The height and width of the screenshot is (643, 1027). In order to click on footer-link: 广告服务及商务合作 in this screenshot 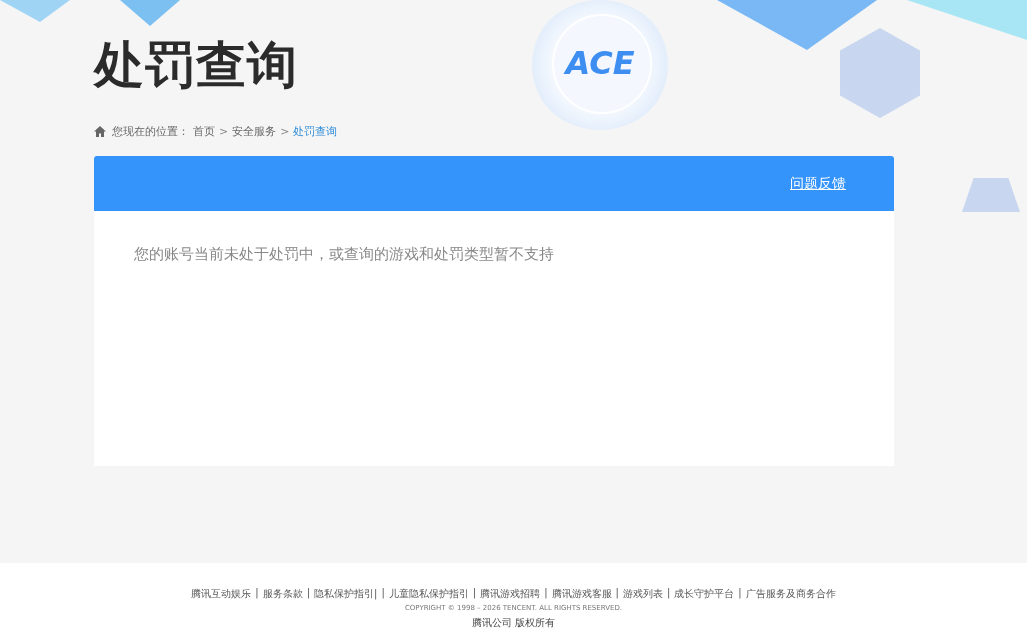, I will do `click(790, 594)`.